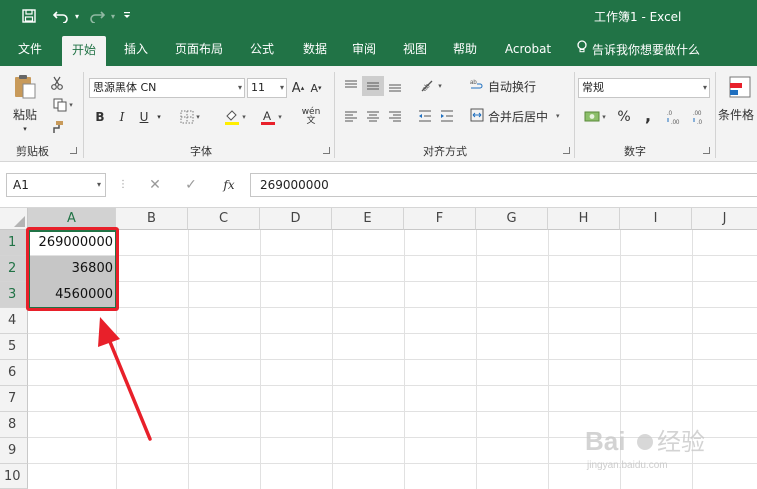 The height and width of the screenshot is (489, 757). I want to click on column-header-j: J, so click(724, 219).